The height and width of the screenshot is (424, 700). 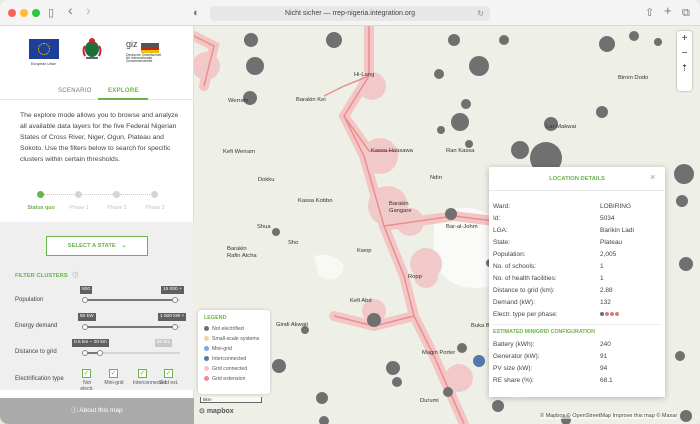 I want to click on about-map-label: About this map, so click(x=101, y=410).